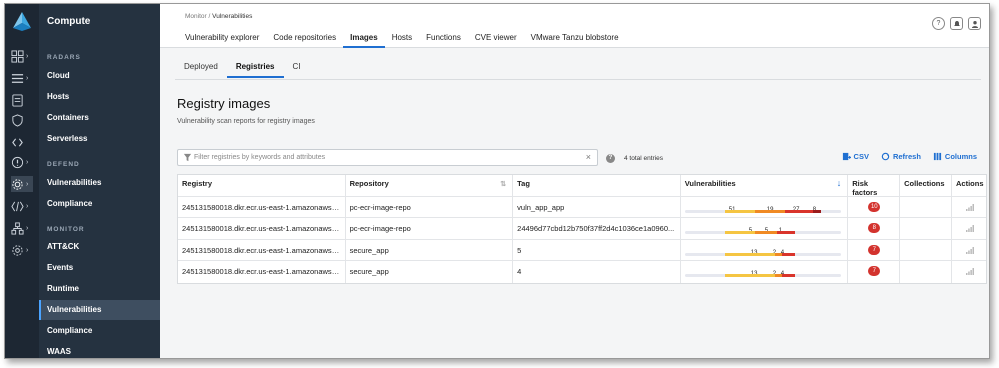  What do you see at coordinates (99, 289) in the screenshot?
I see `nav-item-runtime: Runtime` at bounding box center [99, 289].